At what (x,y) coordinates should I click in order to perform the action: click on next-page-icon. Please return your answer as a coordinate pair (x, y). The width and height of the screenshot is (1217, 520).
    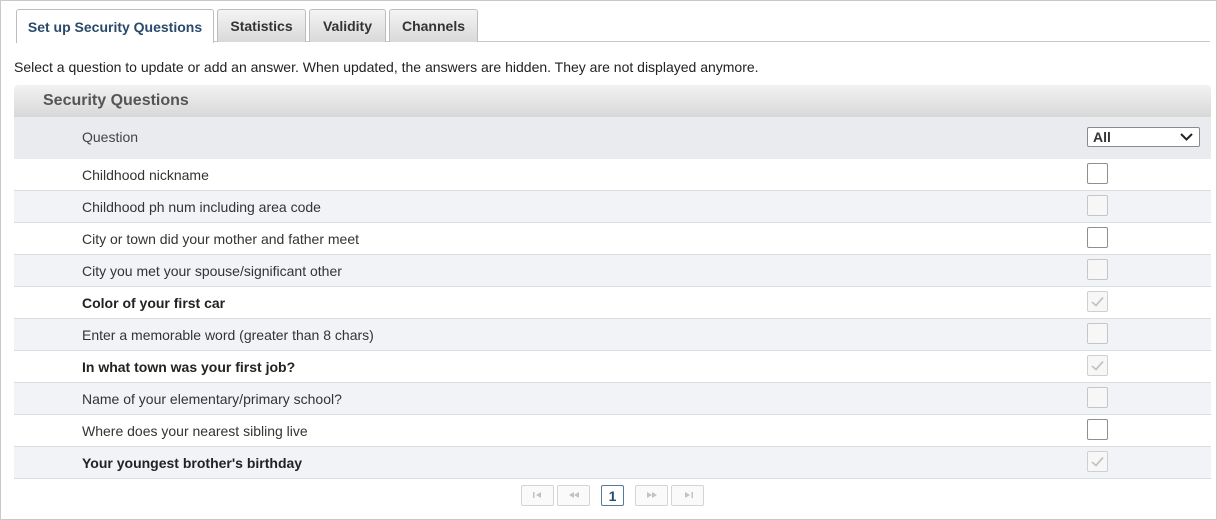
    Looking at the image, I should click on (652, 496).